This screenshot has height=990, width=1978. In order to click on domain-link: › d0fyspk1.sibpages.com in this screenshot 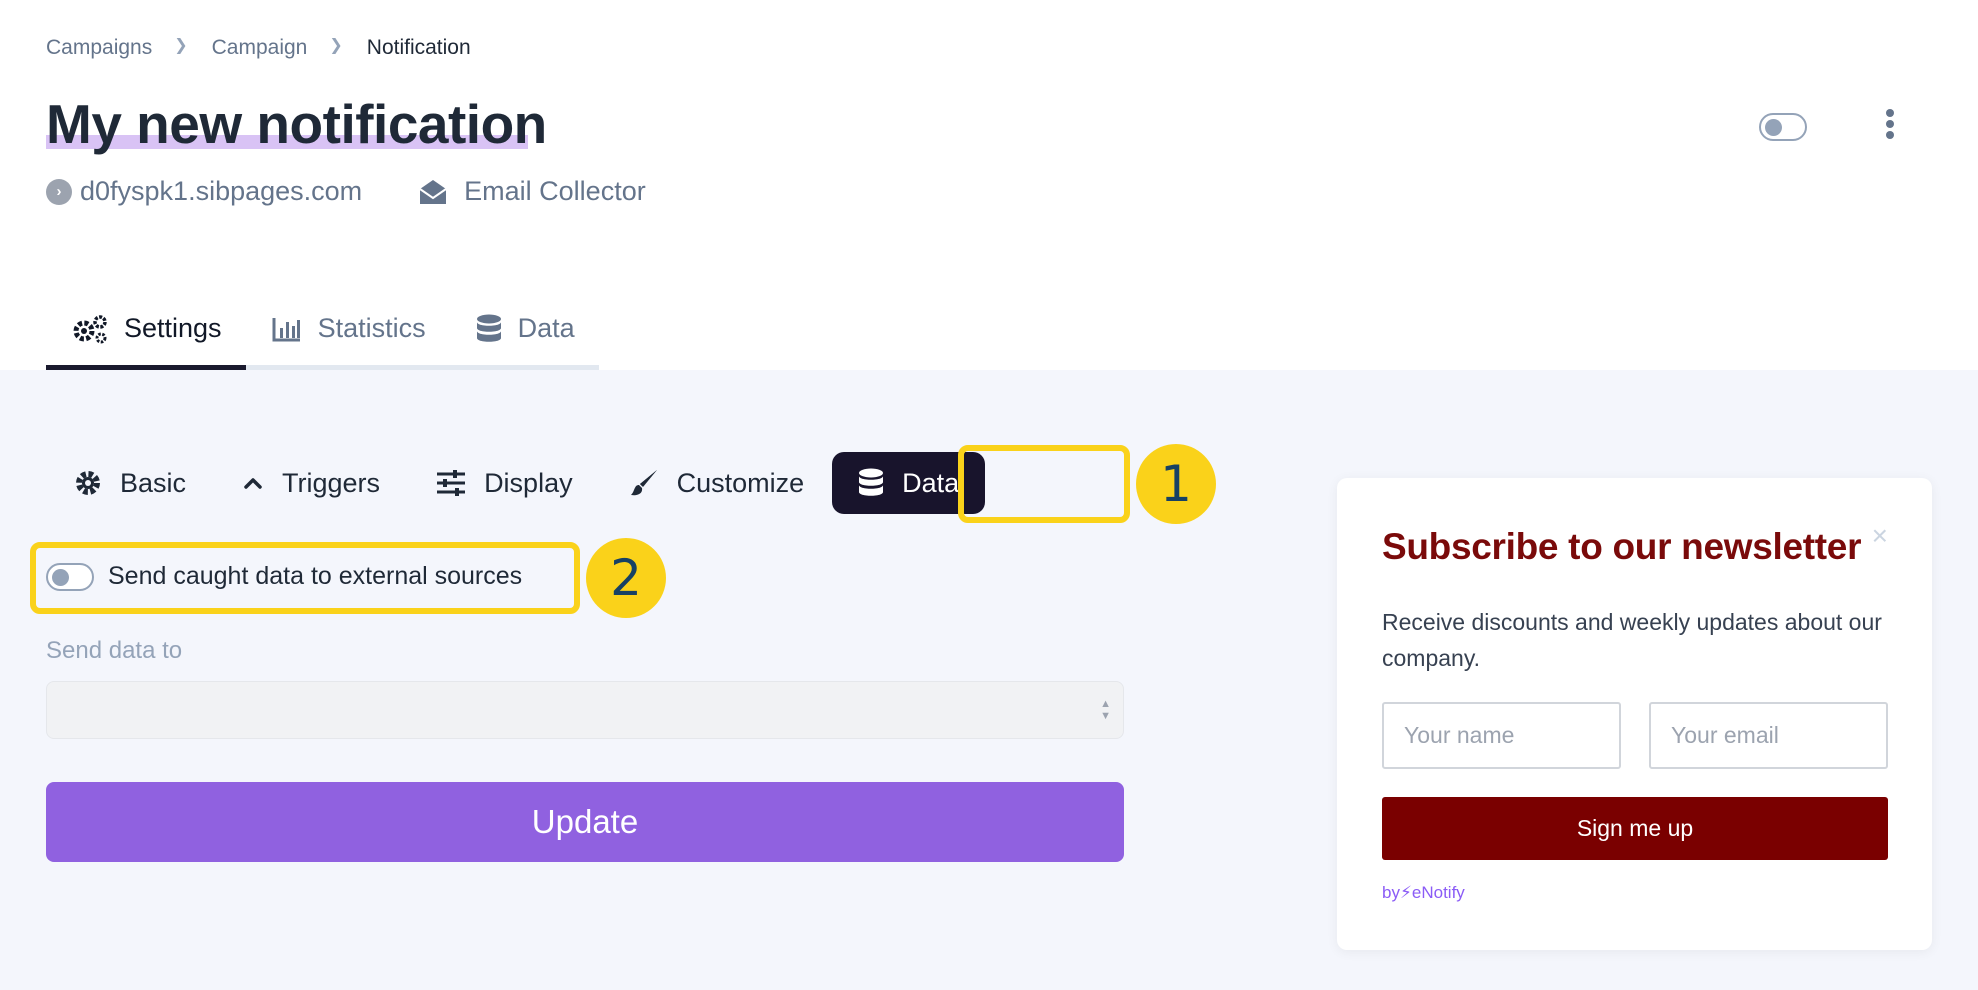, I will do `click(204, 191)`.